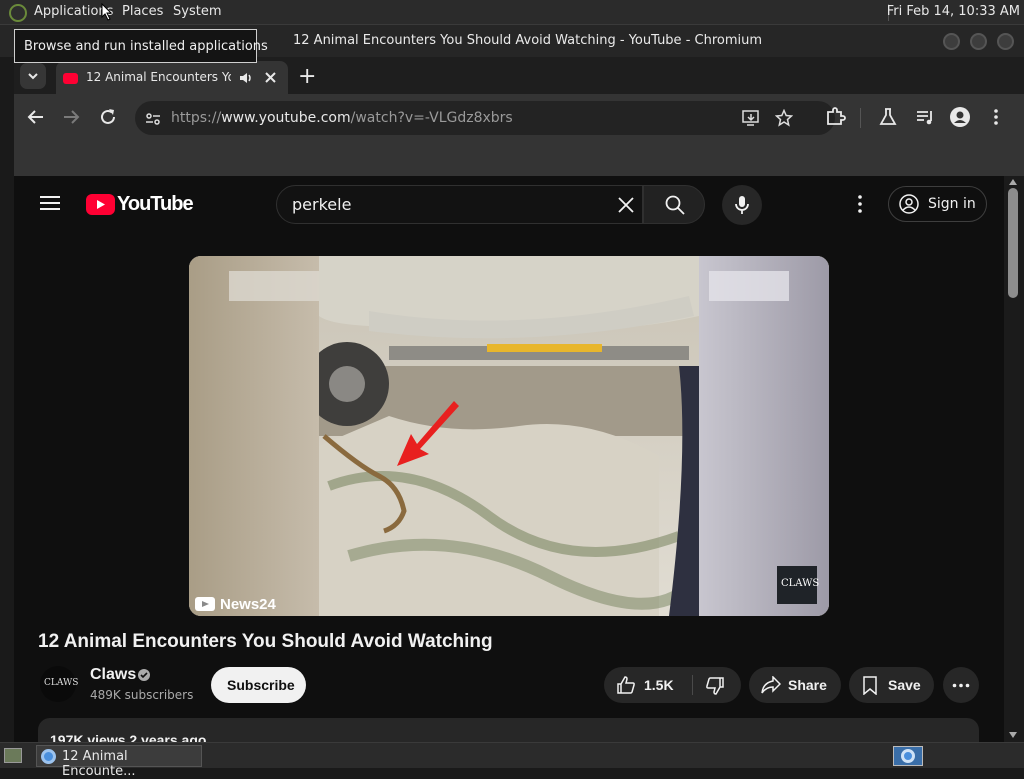 This screenshot has width=1024, height=779. What do you see at coordinates (925, 117) in the screenshot?
I see `media-controls-icon` at bounding box center [925, 117].